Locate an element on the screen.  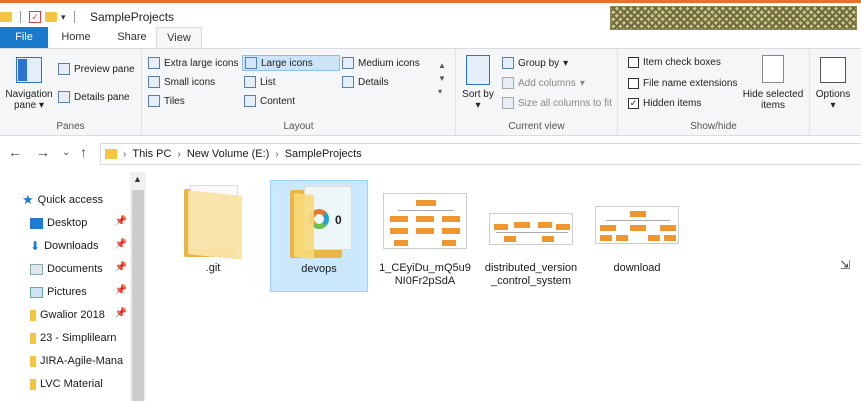
file-name: download is located at coordinates (637, 268).